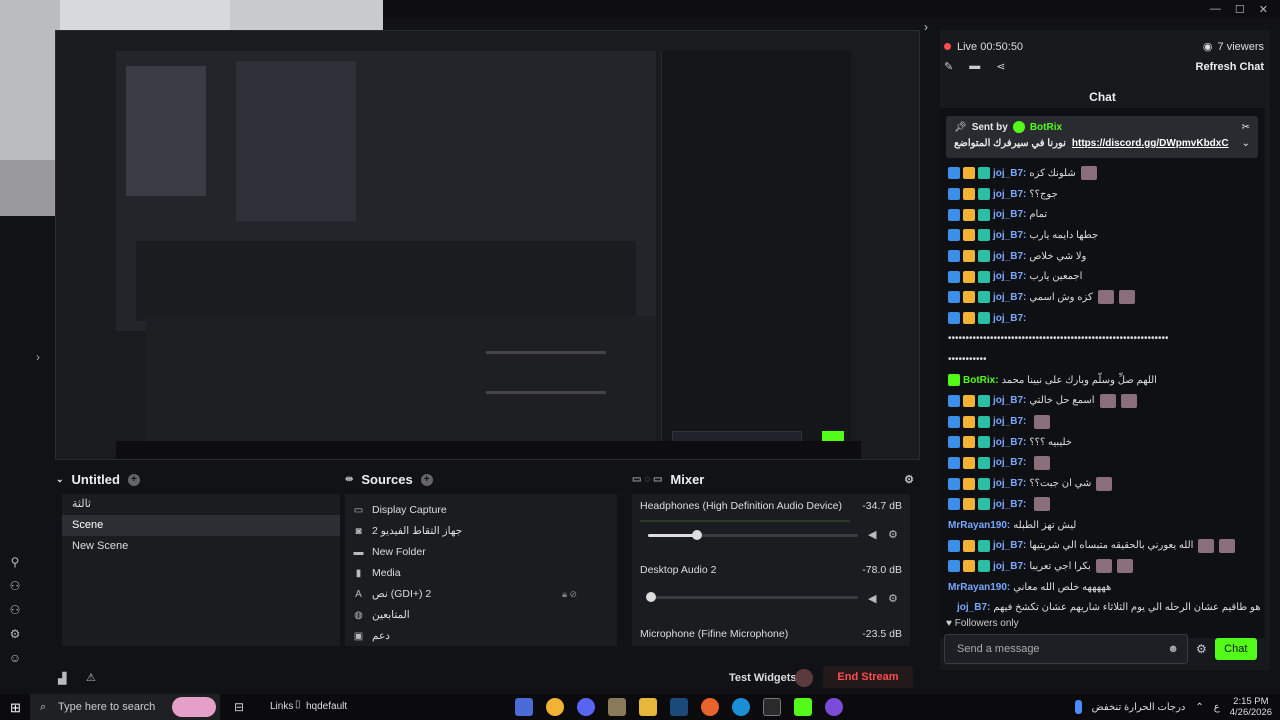 The height and width of the screenshot is (720, 1280). I want to click on chat-message: joj_B7: ولا شي خلاص, so click(1104, 256).